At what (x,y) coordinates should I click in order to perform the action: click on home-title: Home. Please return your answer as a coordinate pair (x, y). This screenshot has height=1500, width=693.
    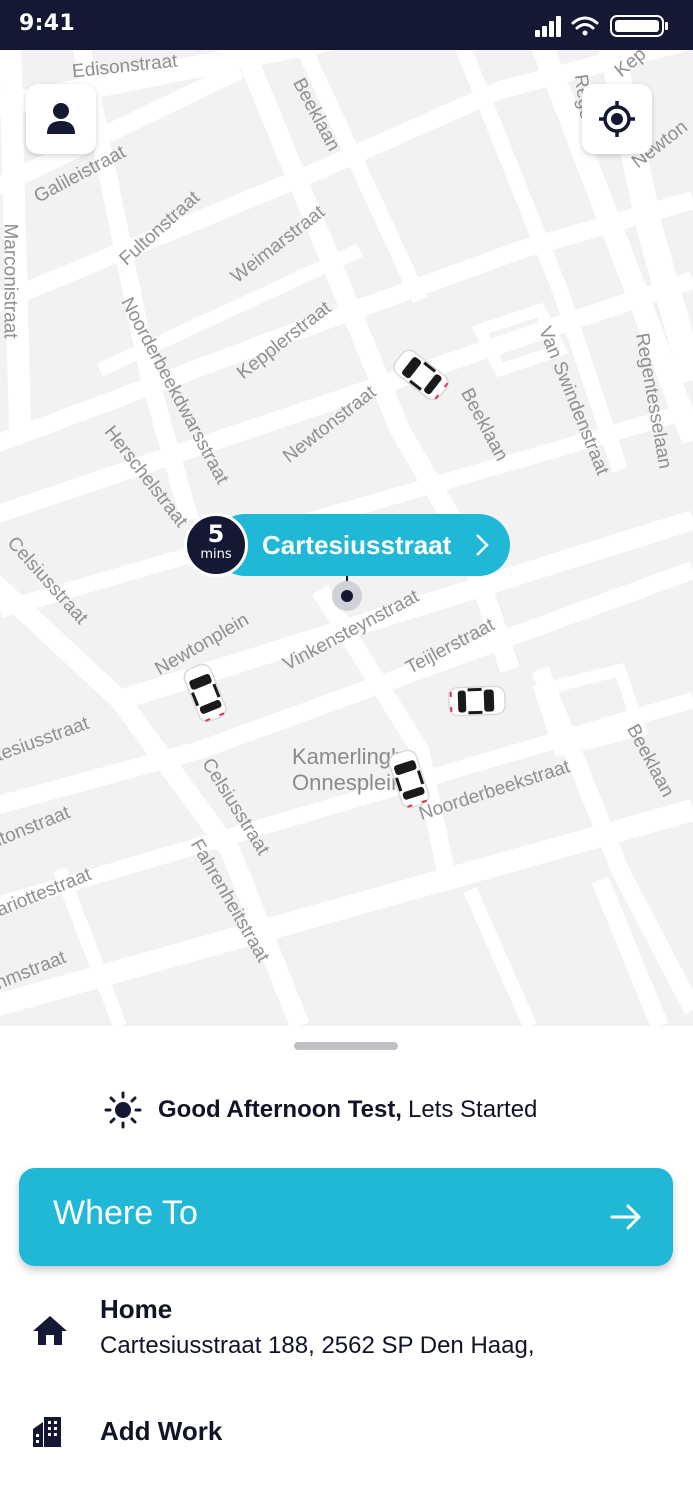
    Looking at the image, I should click on (136, 1309).